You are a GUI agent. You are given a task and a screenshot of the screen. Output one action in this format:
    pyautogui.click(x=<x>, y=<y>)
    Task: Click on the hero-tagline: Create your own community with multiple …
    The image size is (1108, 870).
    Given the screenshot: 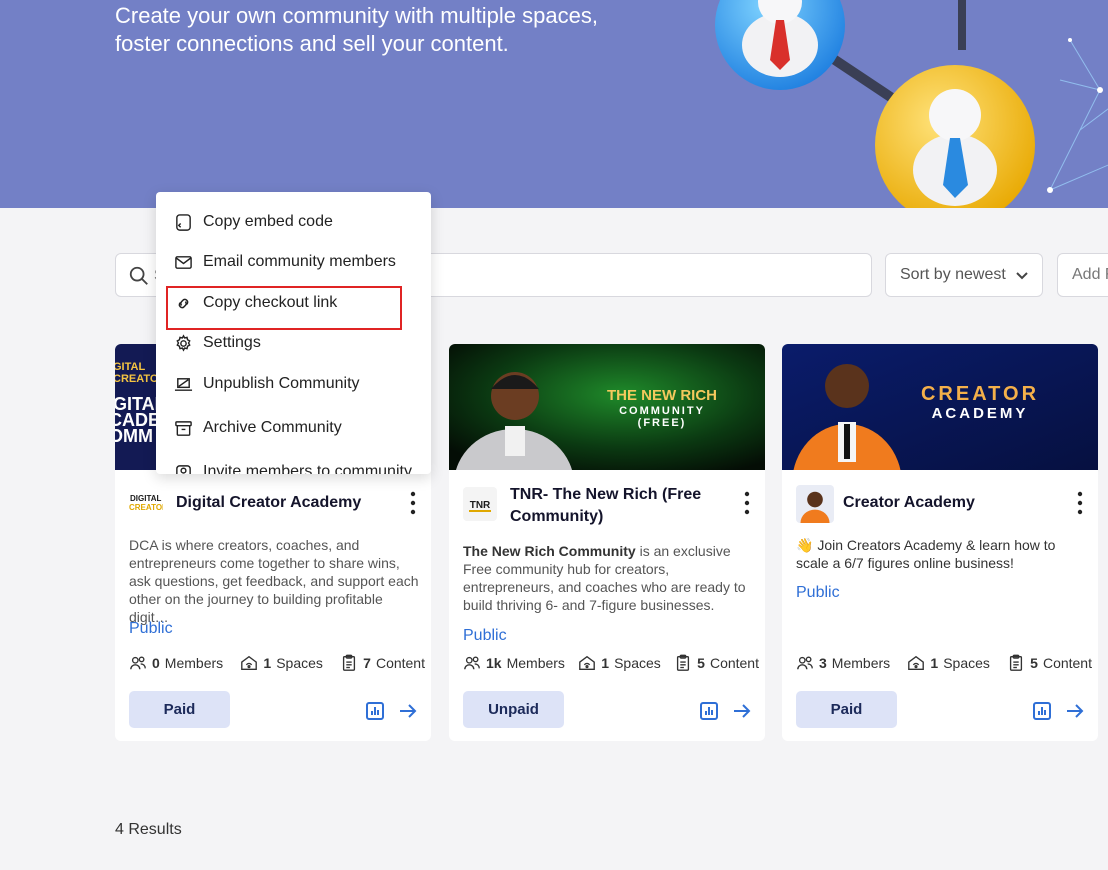 What is the action you would take?
    pyautogui.click(x=395, y=30)
    